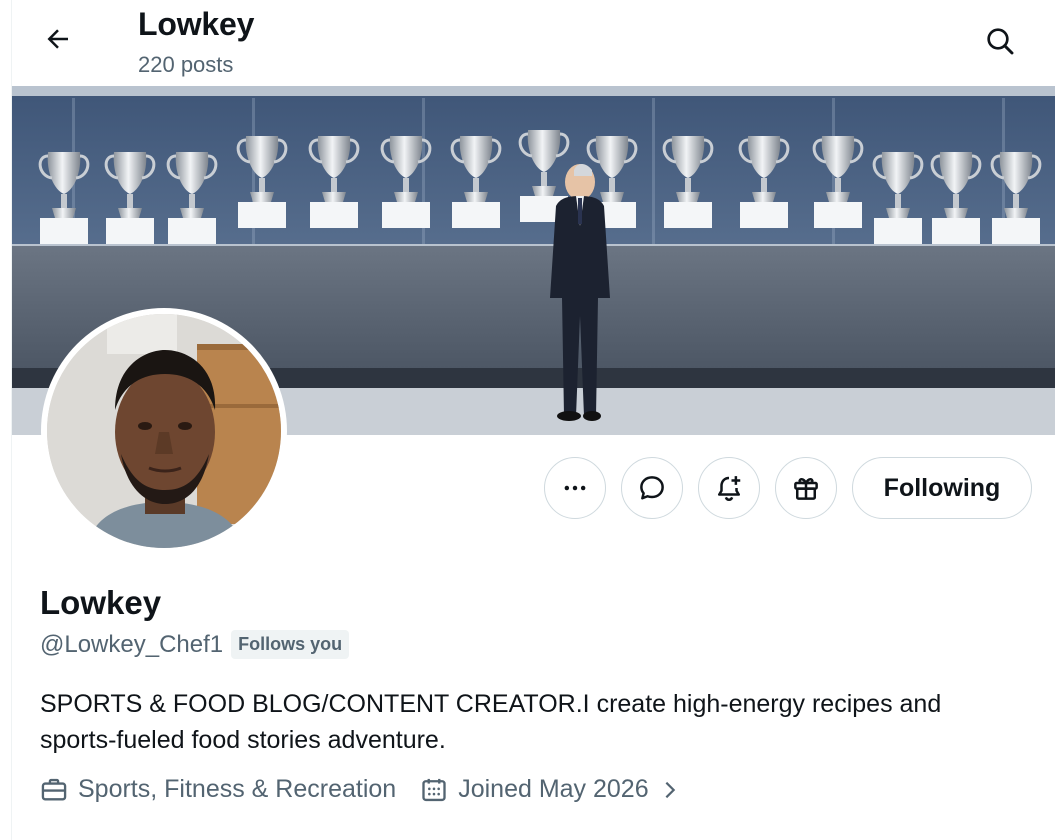  Describe the element at coordinates (533, 43) in the screenshot. I see `profile-header: Lowkey 220 posts` at that location.